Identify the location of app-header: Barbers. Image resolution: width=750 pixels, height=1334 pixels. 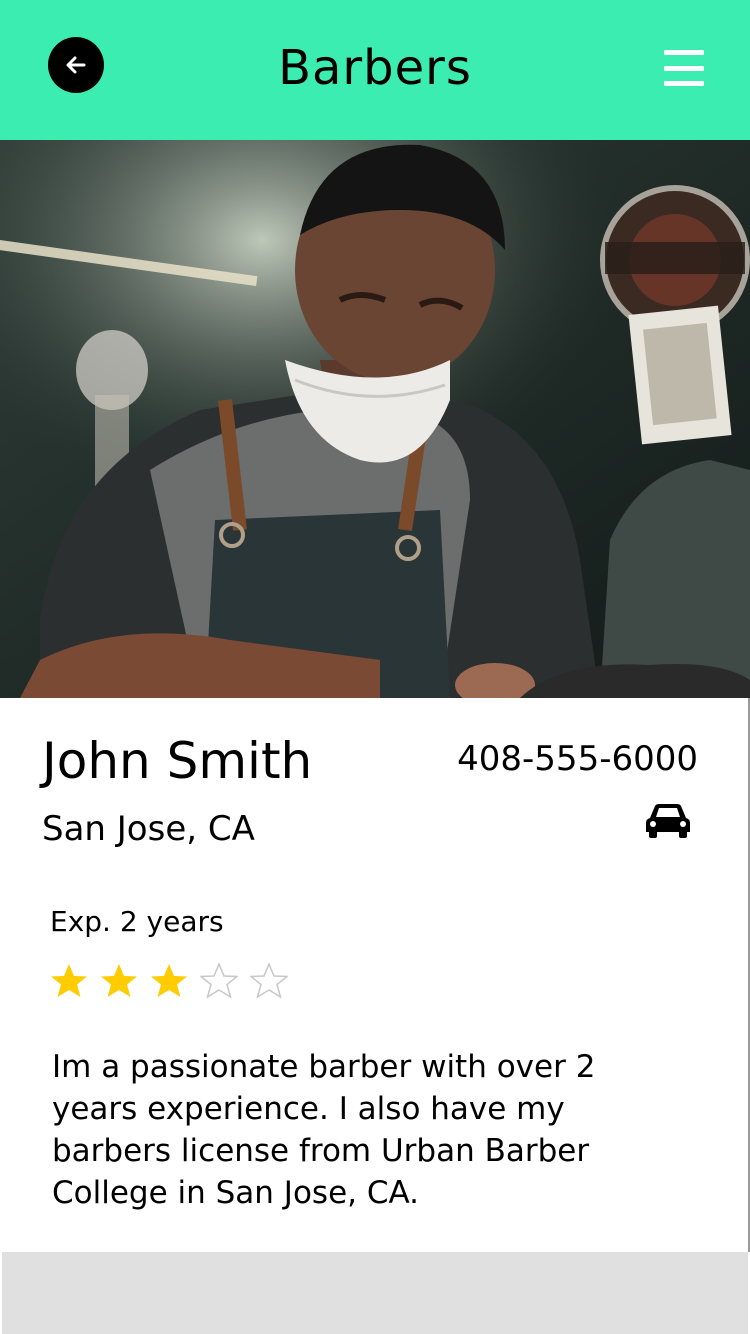
(375, 70).